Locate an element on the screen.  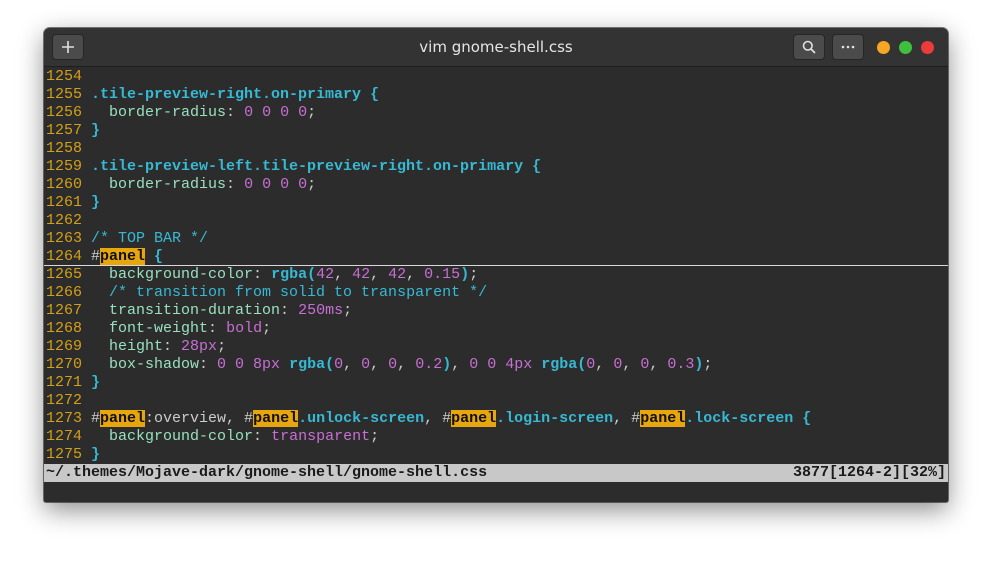
line-number: 1260 is located at coordinates (64, 184).